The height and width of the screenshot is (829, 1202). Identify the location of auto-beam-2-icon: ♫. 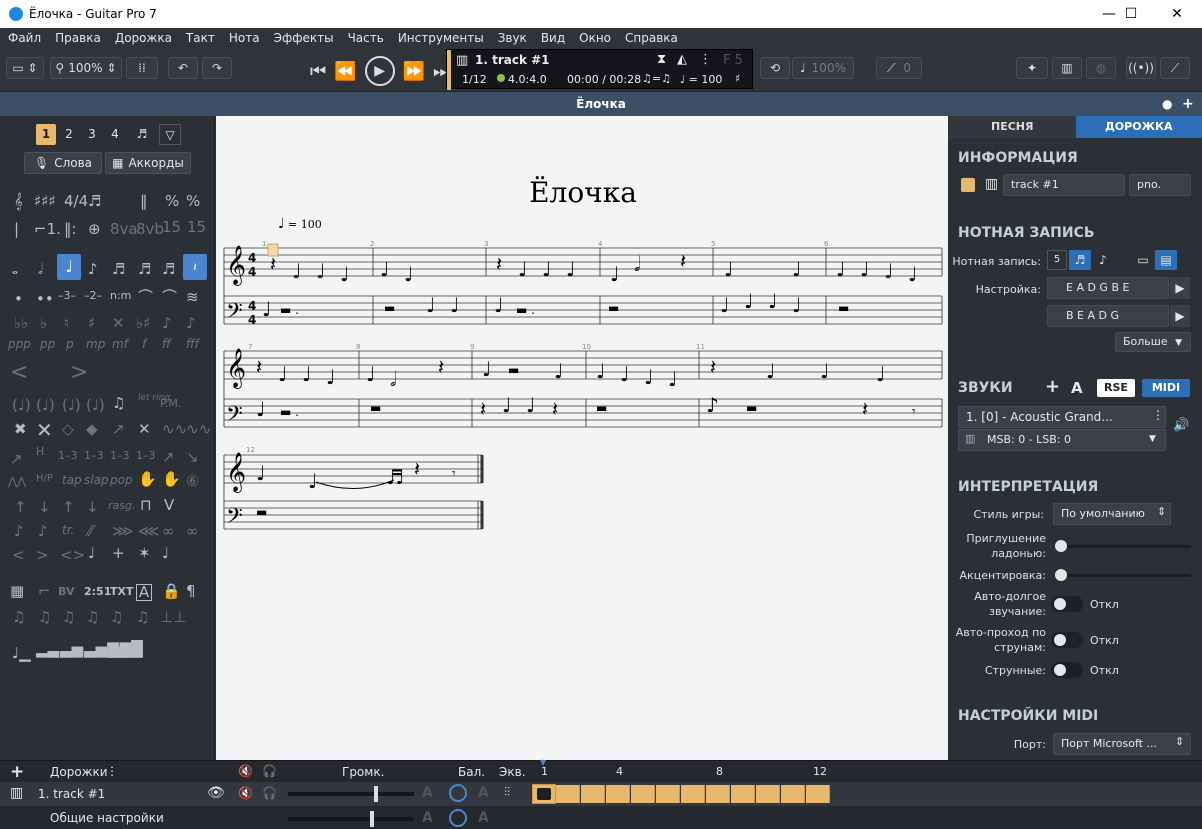
(44, 617).